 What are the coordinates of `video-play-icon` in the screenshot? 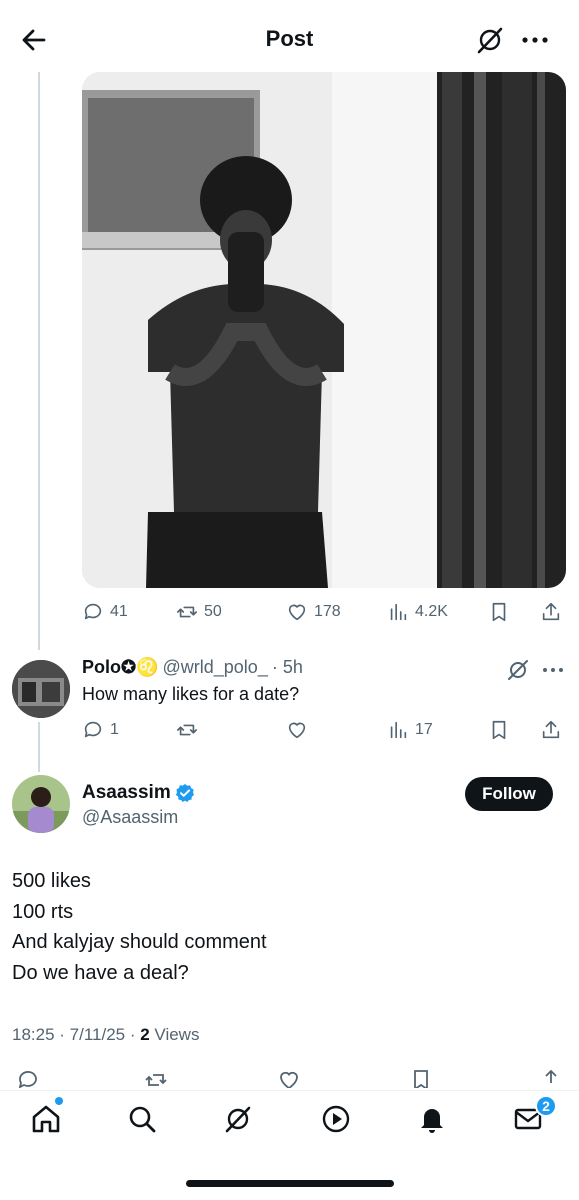 It's located at (338, 1121).